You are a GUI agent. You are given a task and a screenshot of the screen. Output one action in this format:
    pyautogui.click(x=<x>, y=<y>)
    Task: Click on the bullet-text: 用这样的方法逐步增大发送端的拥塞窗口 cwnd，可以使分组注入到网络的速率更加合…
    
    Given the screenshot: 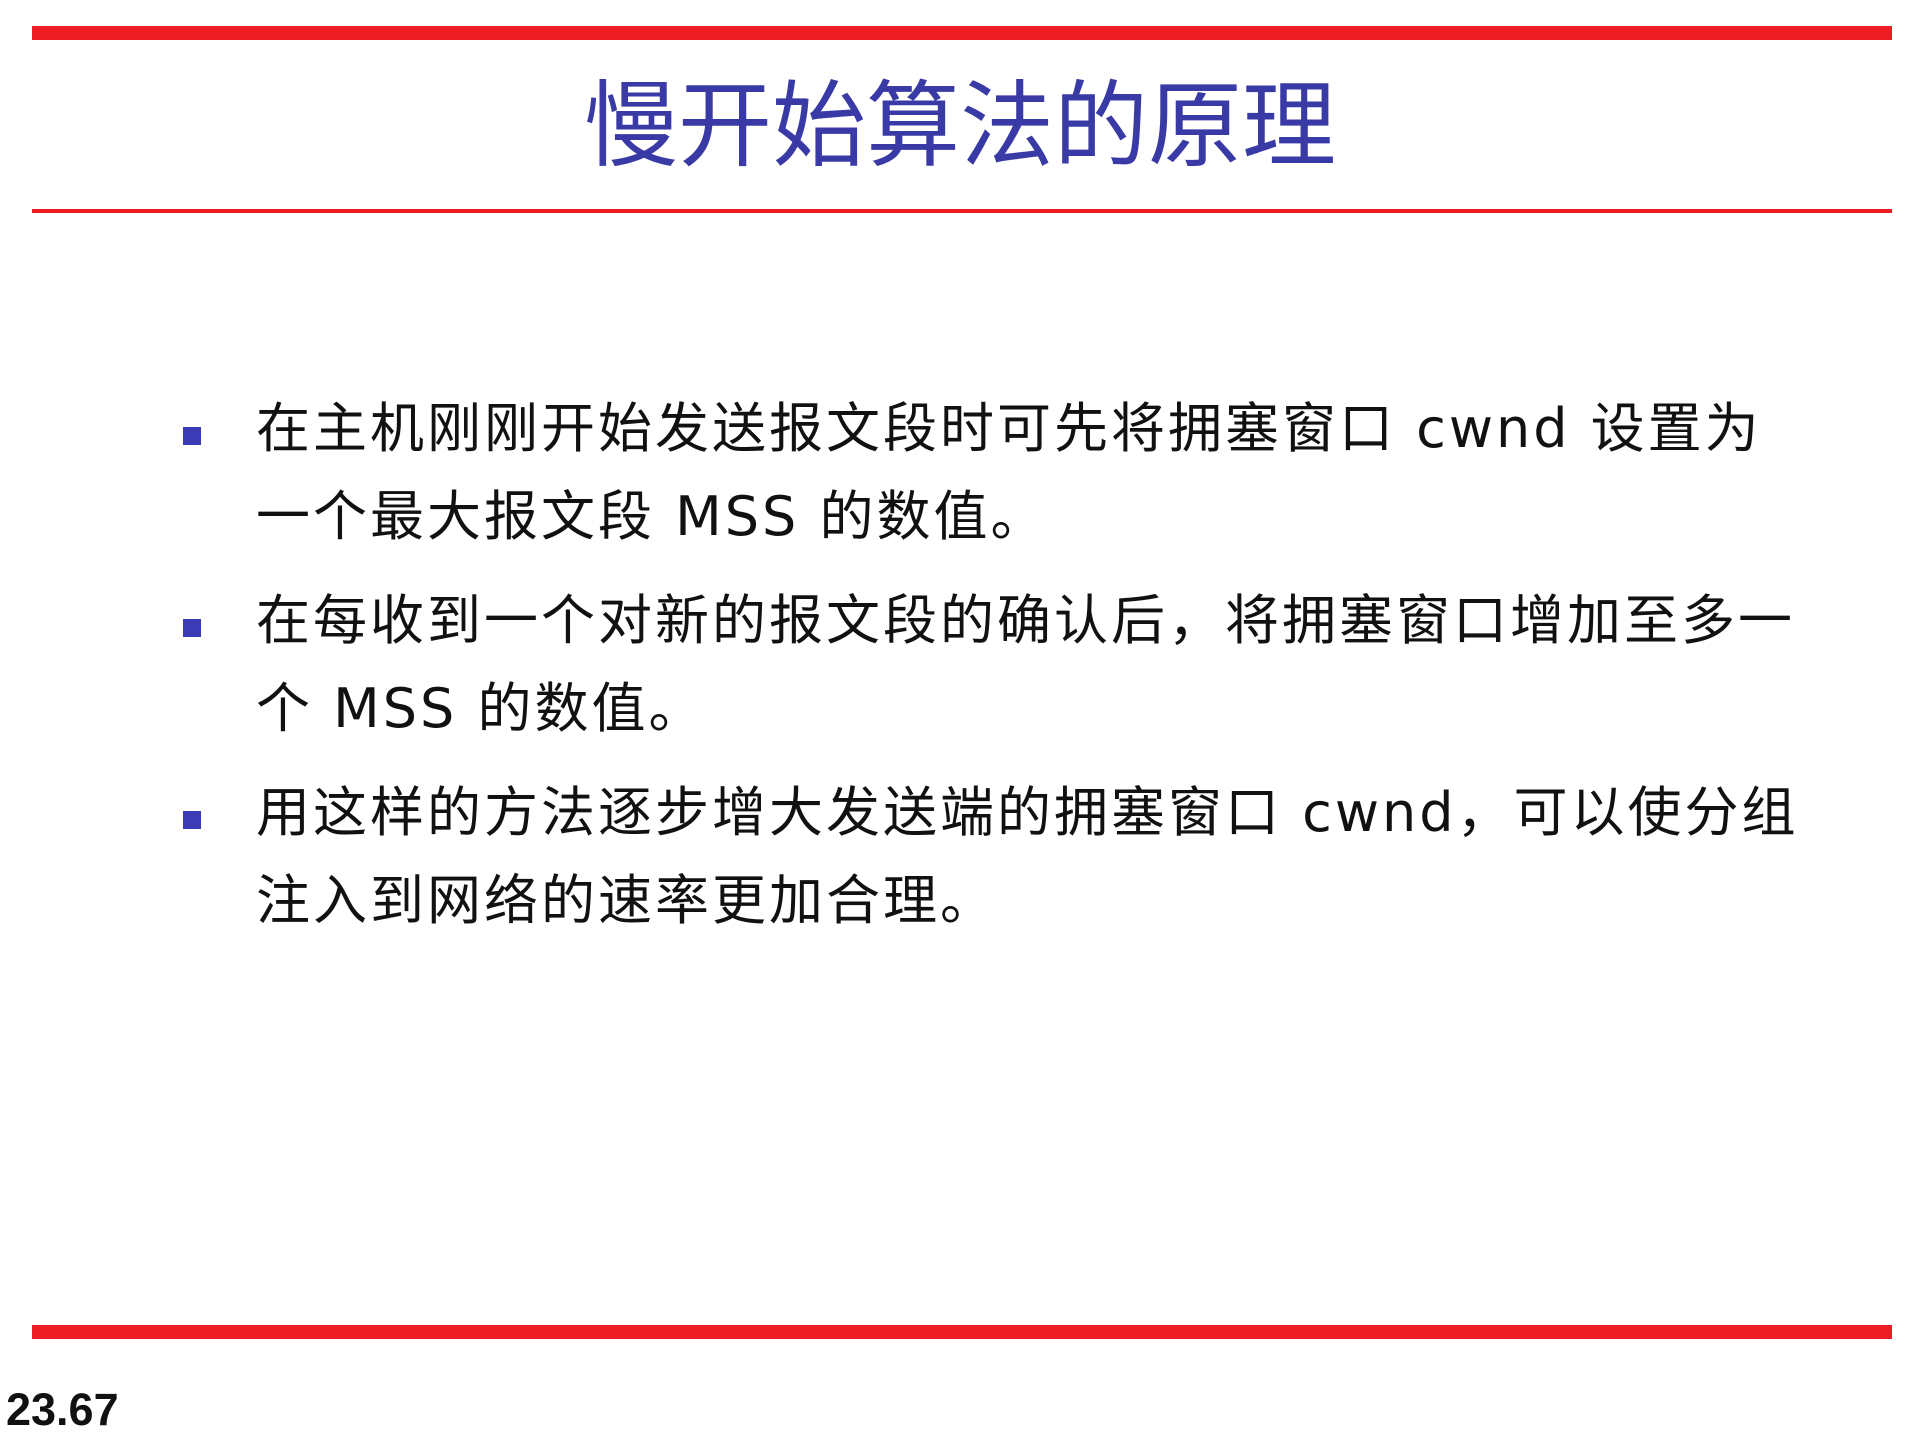 What is the action you would take?
    pyautogui.click(x=1027, y=856)
    